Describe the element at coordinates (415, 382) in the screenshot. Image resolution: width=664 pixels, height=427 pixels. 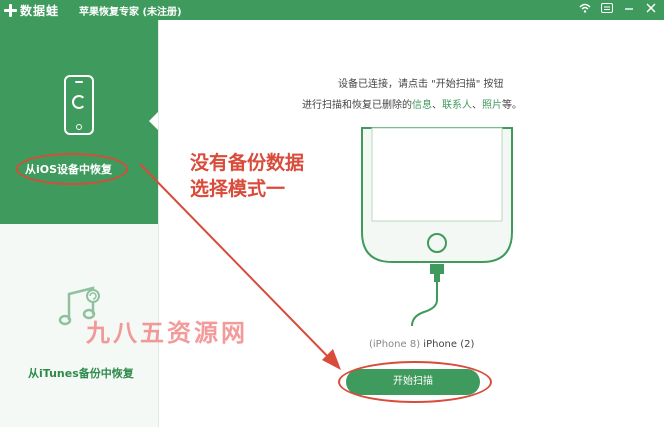
I see `annotation-circle-scan` at that location.